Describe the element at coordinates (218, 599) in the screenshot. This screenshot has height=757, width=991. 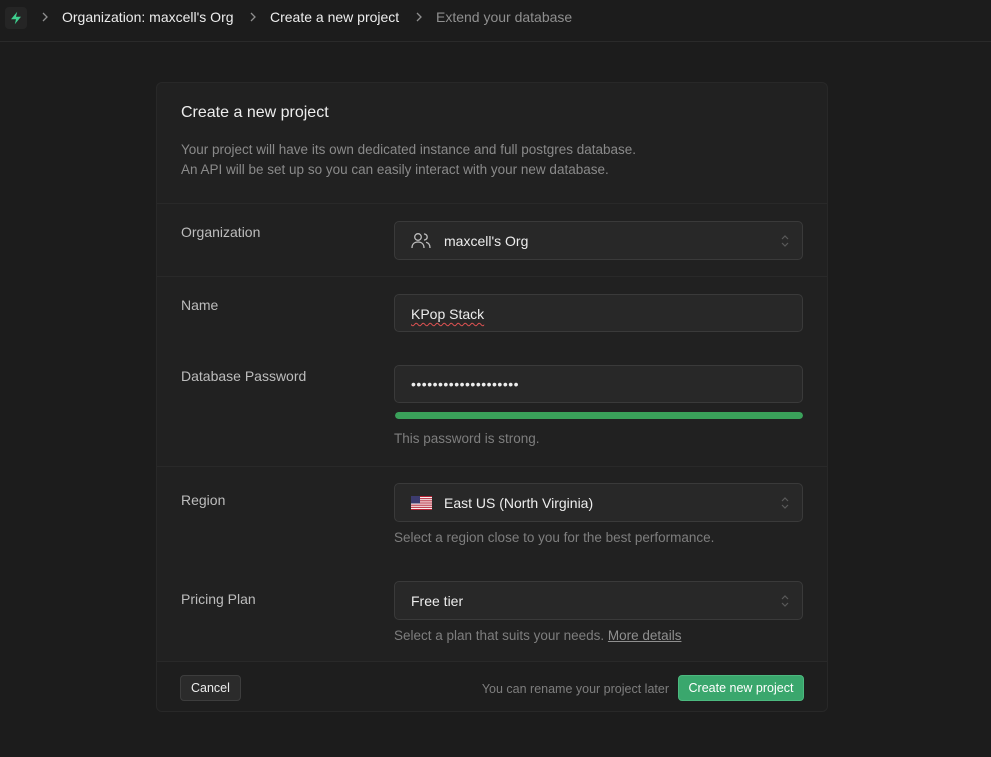
I see `pricing-plan-label: Pricing Plan` at that location.